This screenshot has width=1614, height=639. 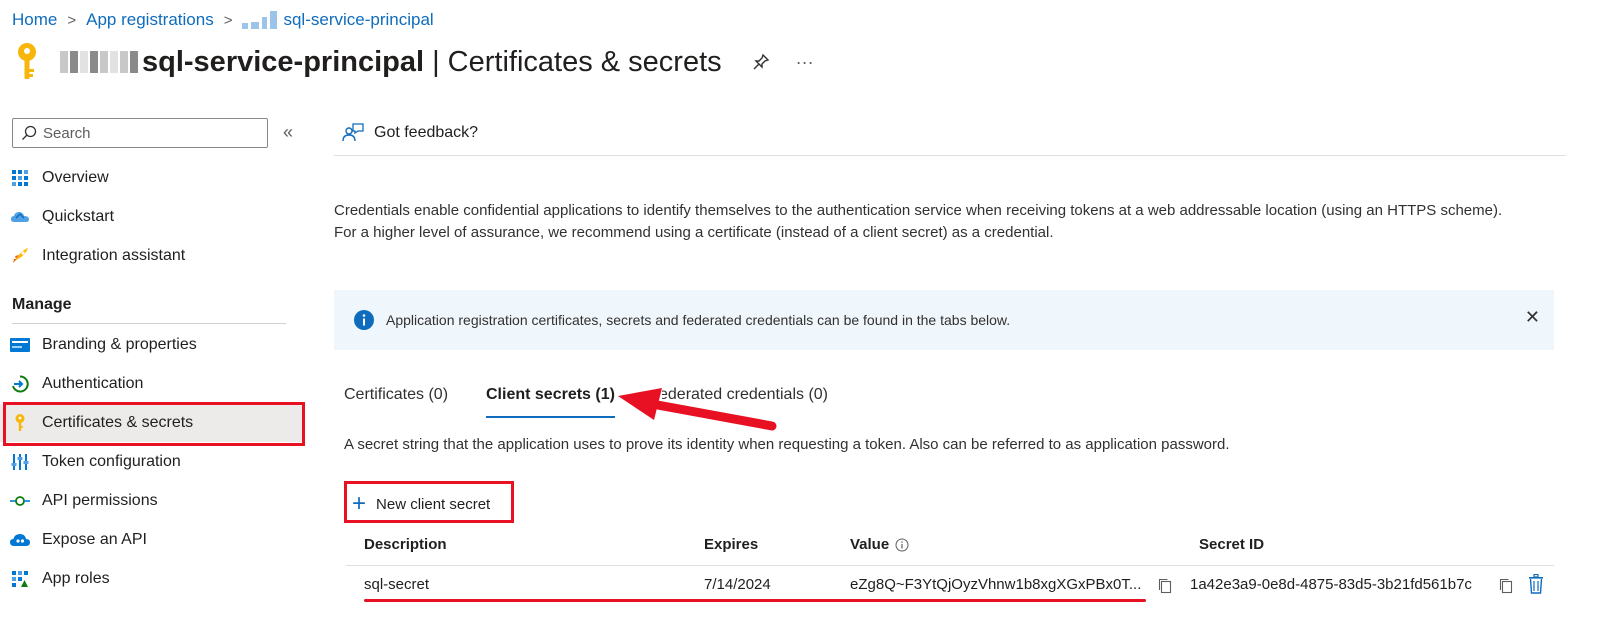 I want to click on table-divider, so click(x=950, y=565).